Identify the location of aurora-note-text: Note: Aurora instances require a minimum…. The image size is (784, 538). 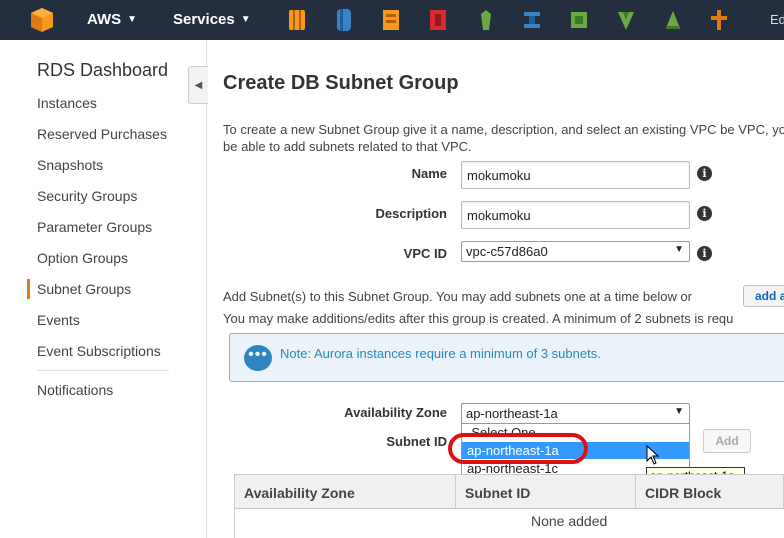
(440, 353).